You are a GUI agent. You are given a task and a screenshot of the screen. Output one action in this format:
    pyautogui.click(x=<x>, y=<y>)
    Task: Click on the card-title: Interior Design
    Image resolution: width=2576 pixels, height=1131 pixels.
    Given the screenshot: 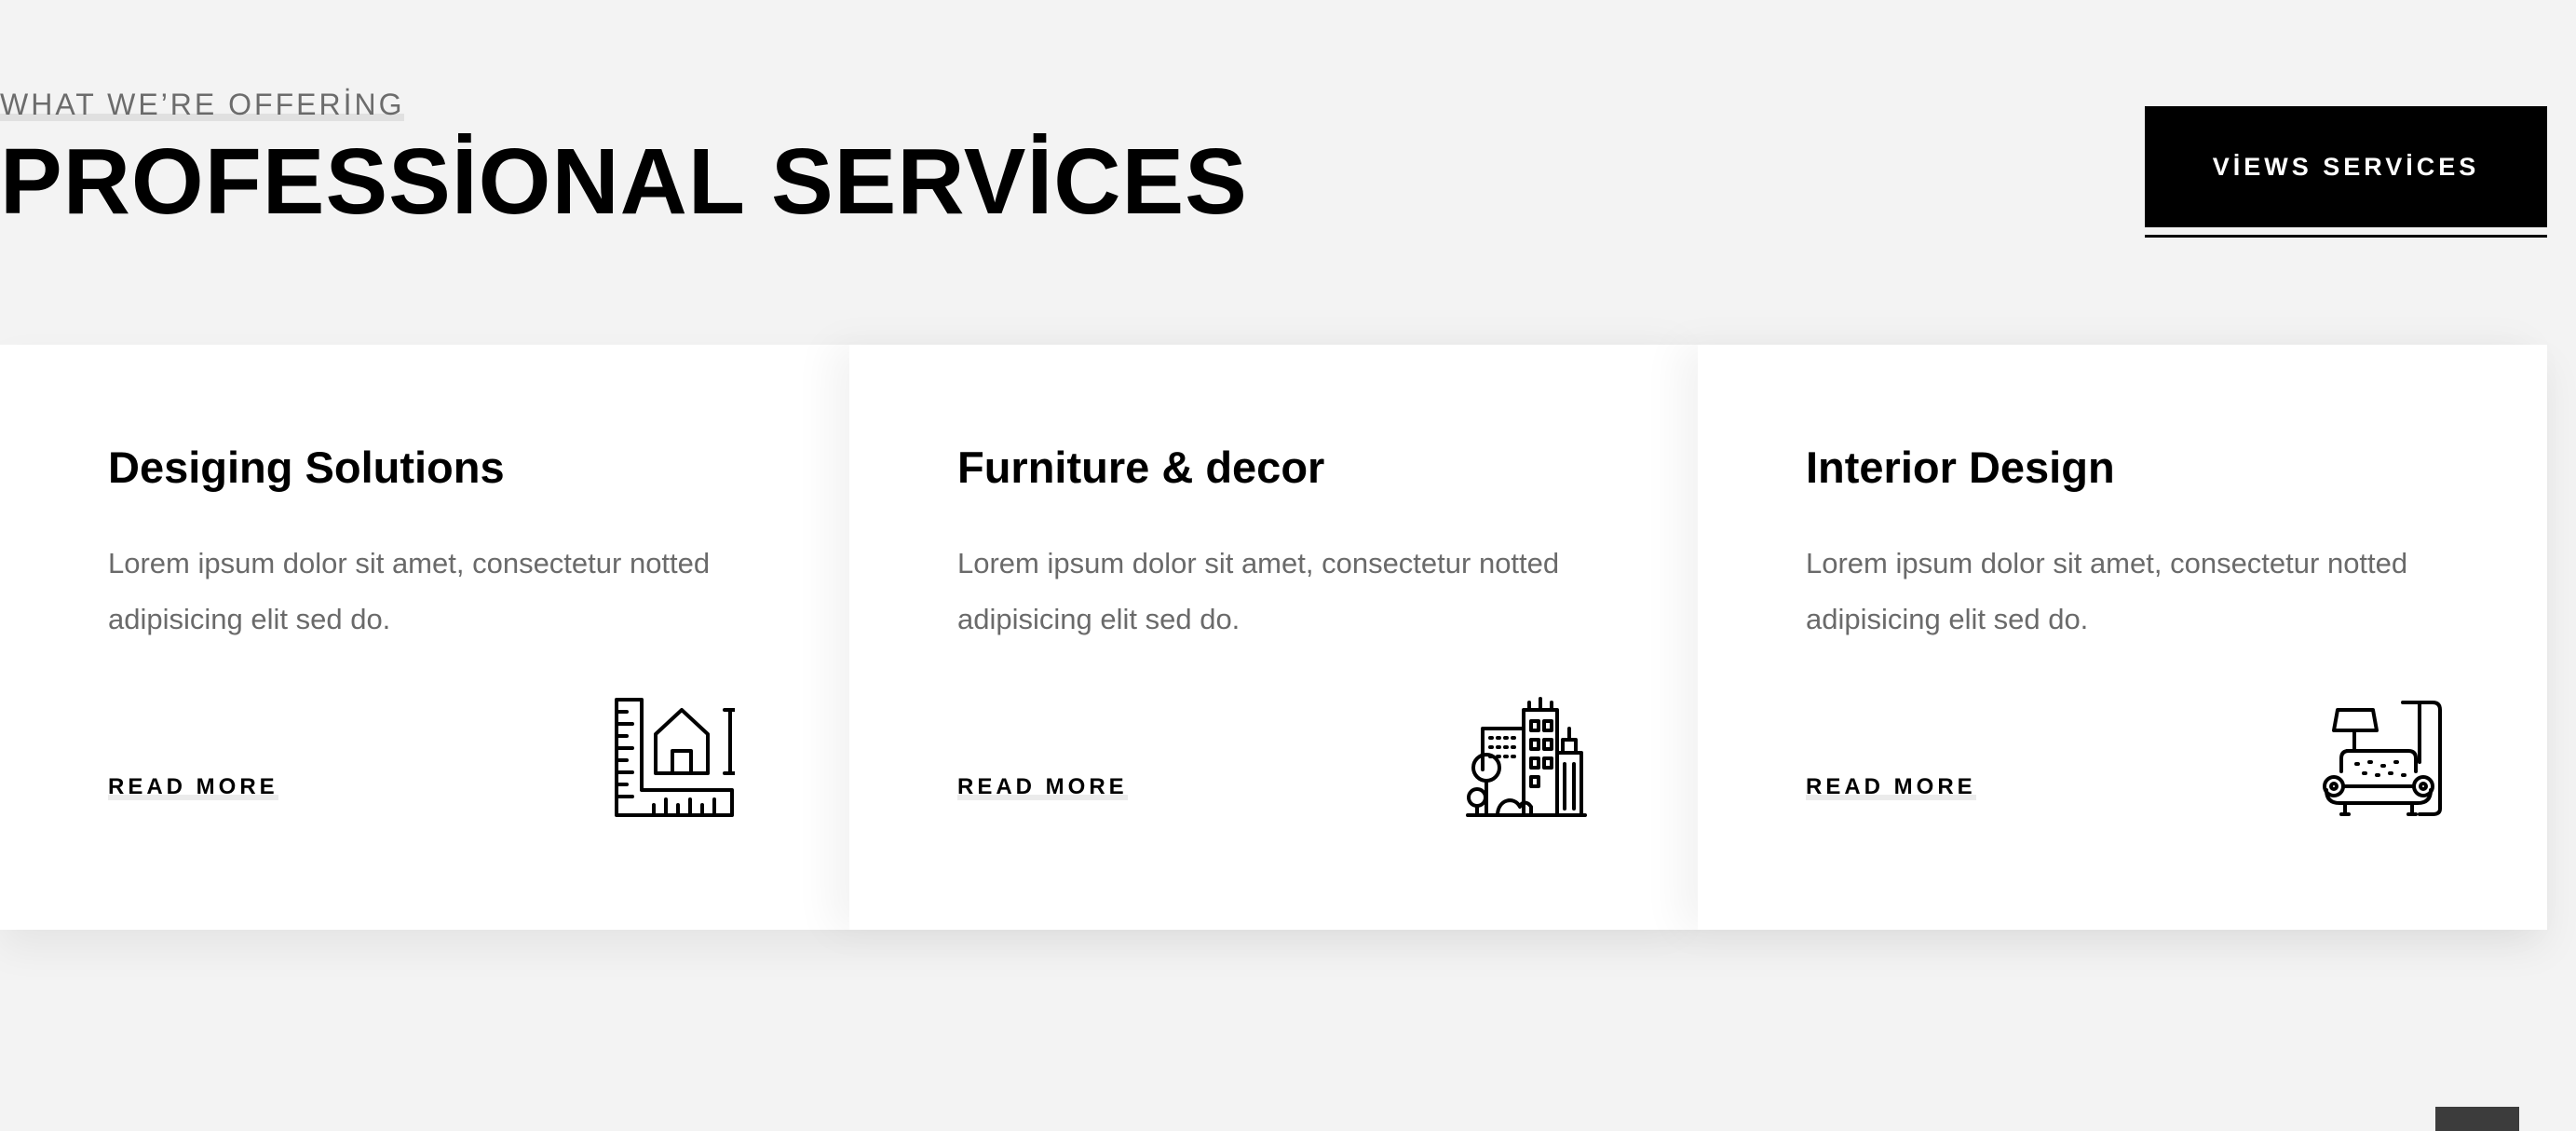 What is the action you would take?
    pyautogui.click(x=1960, y=467)
    